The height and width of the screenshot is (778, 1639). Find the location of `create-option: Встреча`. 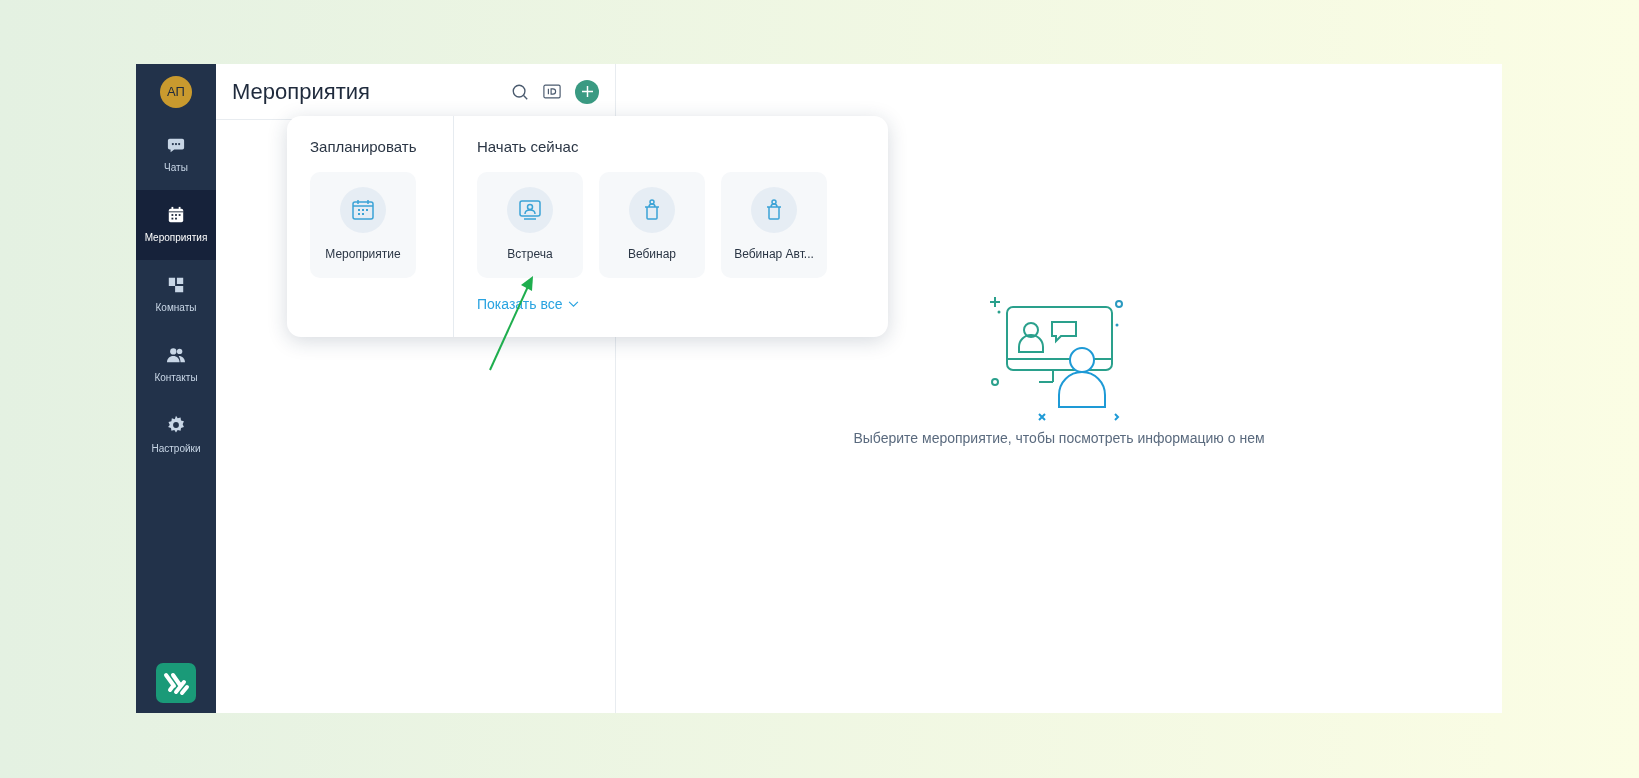

create-option: Встреча is located at coordinates (530, 224).